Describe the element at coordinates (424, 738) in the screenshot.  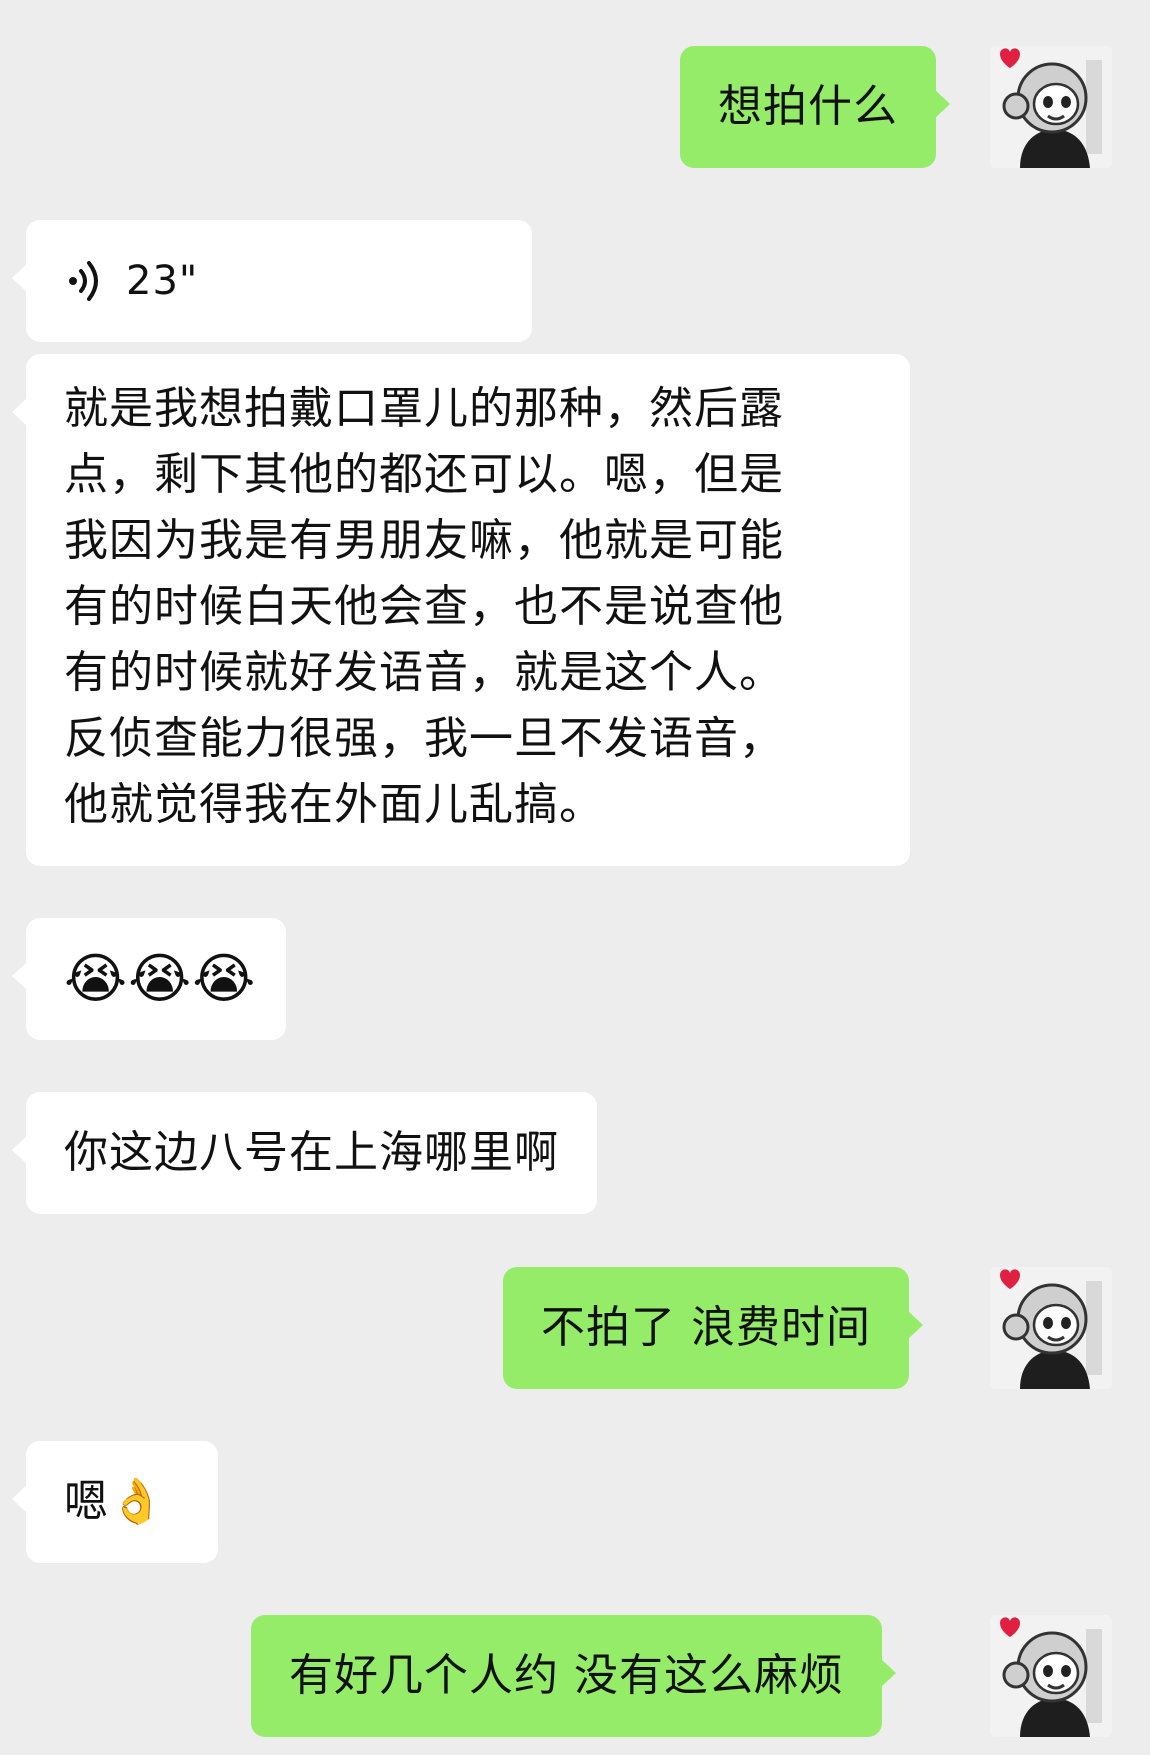
I see `message-text-line: 反侦查能力很强，我一旦不发语音，` at that location.